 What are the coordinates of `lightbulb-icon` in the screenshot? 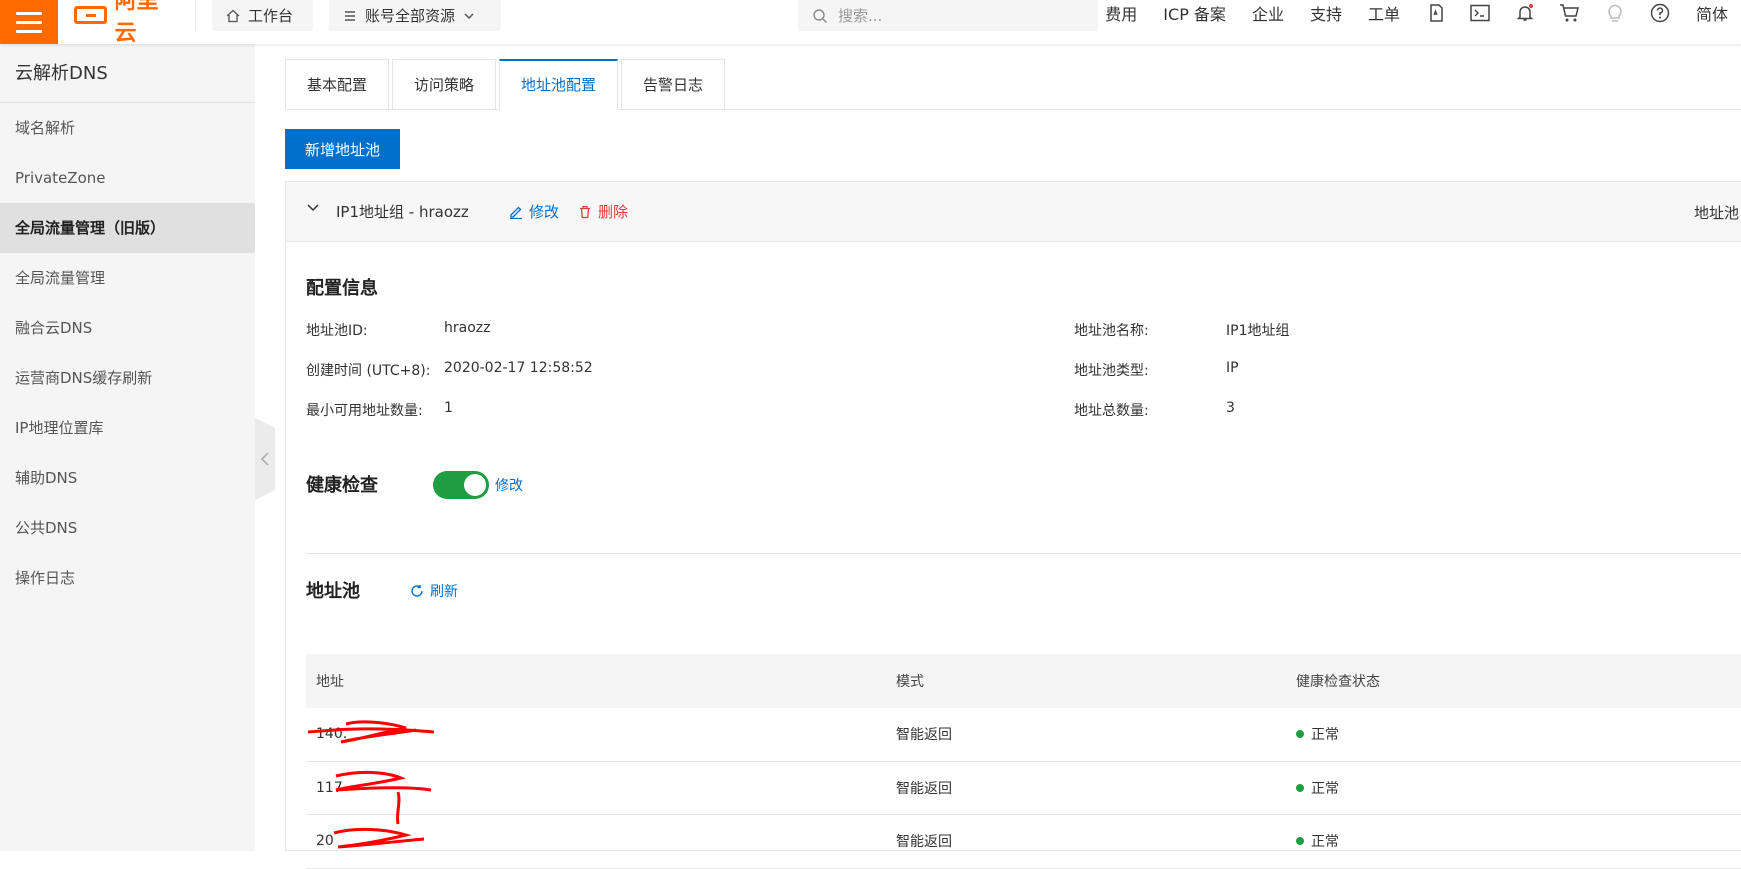 It's located at (1615, 13).